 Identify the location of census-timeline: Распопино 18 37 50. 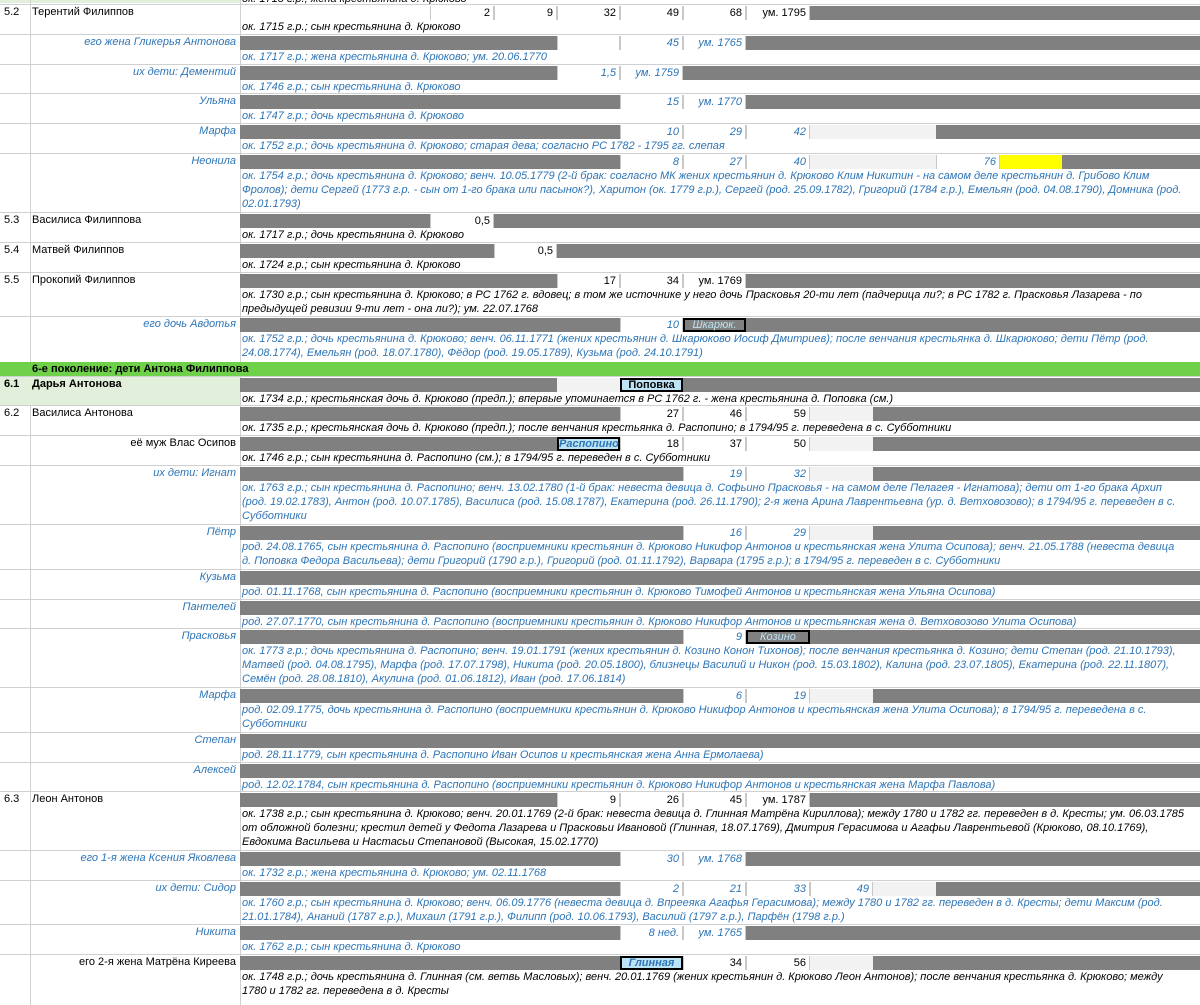
(600, 444).